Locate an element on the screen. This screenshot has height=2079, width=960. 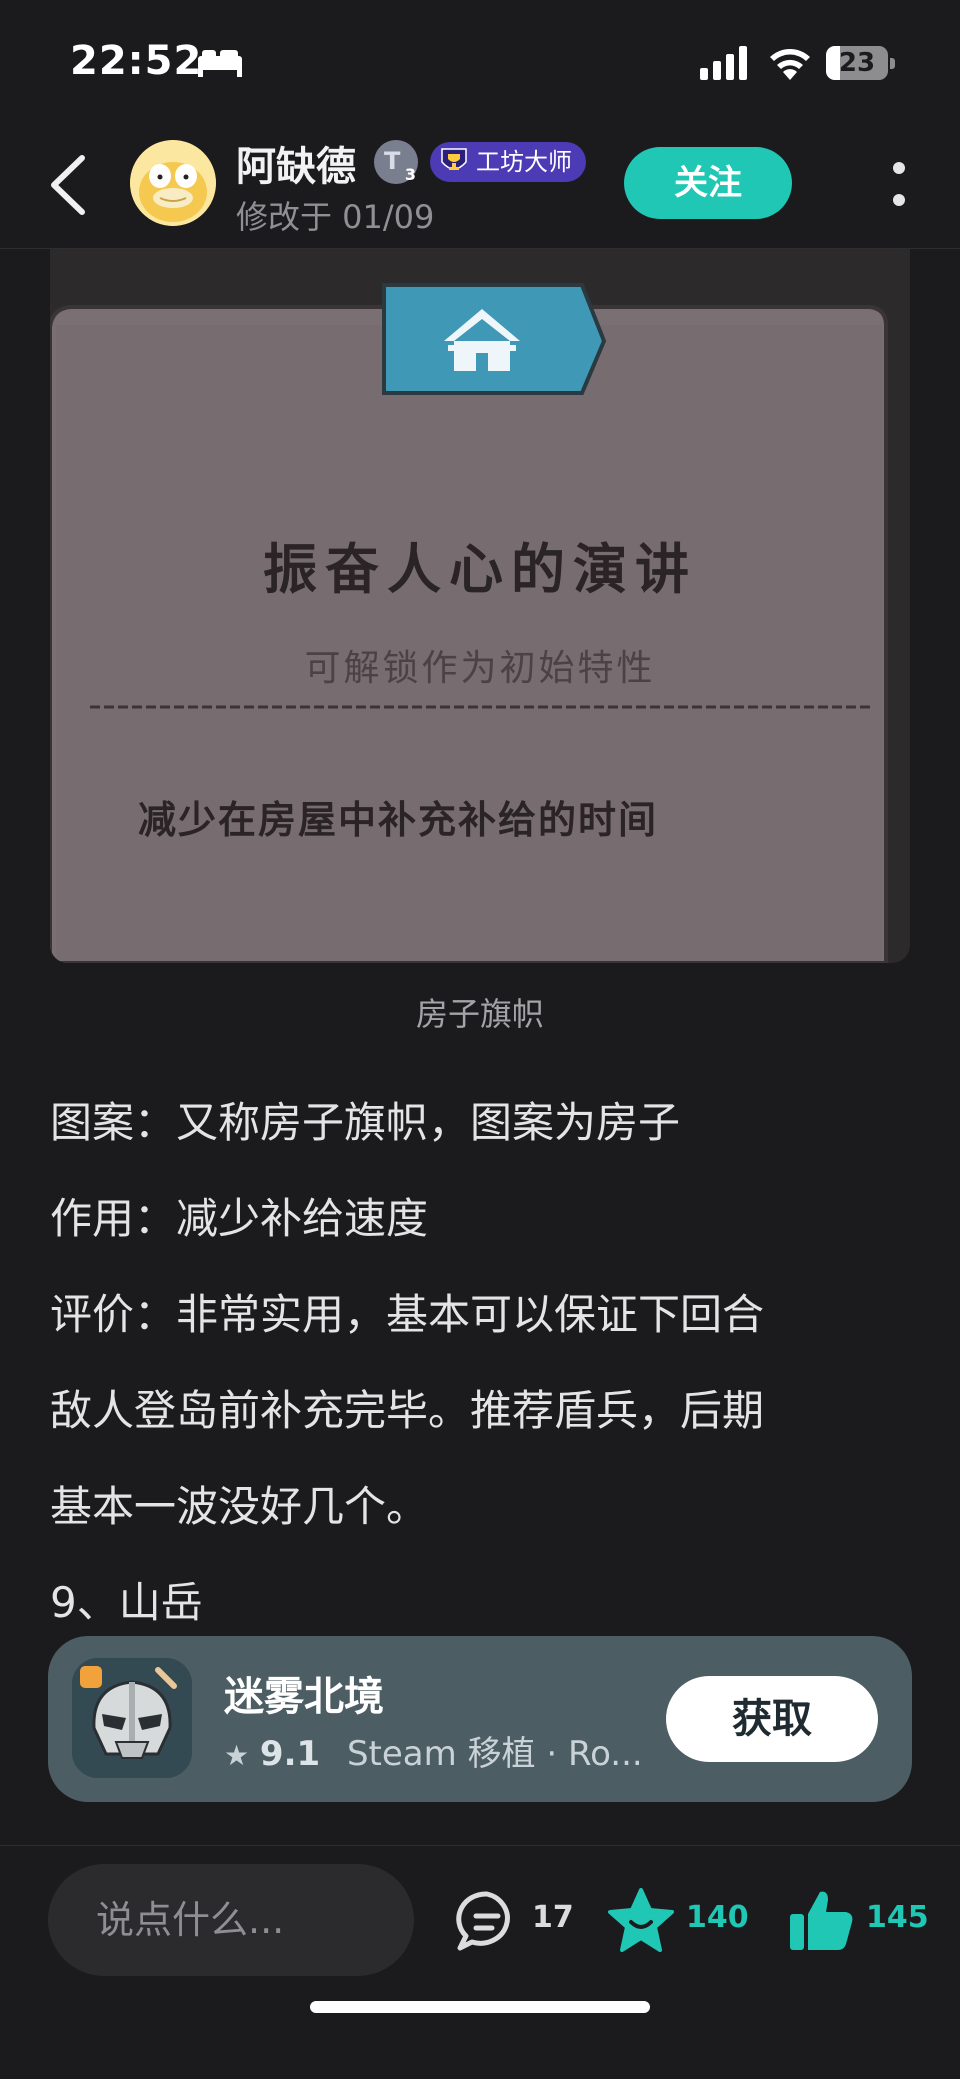
article-section-heading: 9、山岳 is located at coordinates (126, 1602).